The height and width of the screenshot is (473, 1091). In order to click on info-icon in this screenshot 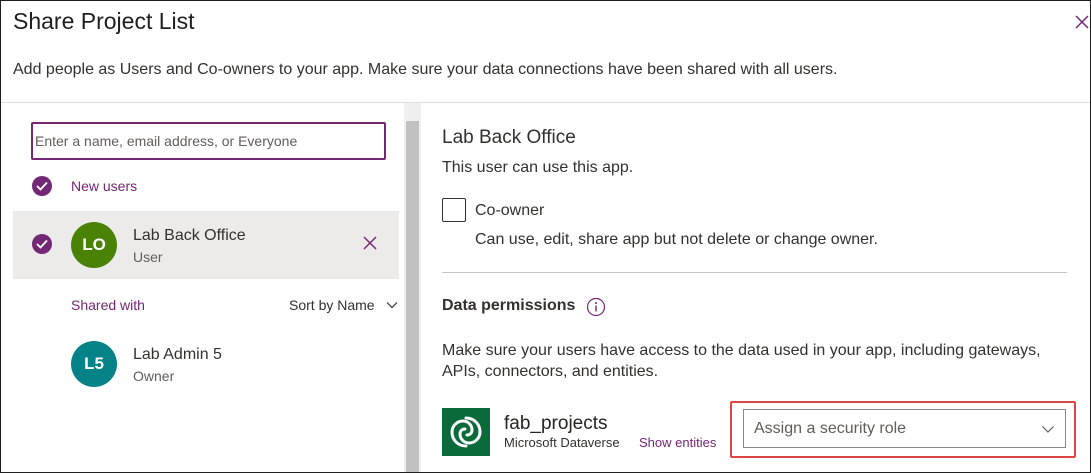, I will do `click(596, 307)`.